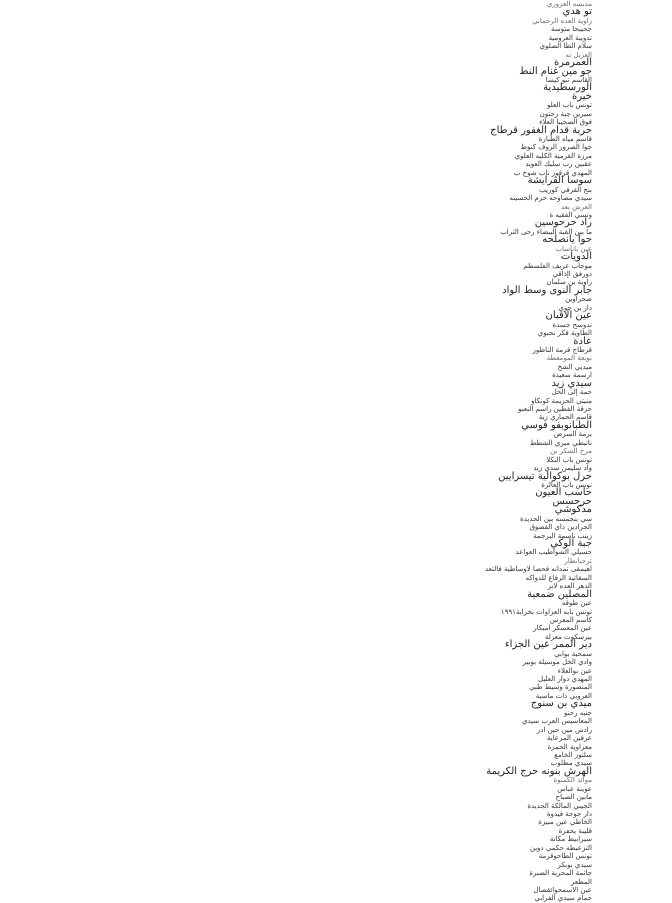 Image resolution: width=672 pixels, height=903 pixels. Describe the element at coordinates (564, 729) in the screenshot. I see `place-name-line: رادس مين حين ادر` at that location.